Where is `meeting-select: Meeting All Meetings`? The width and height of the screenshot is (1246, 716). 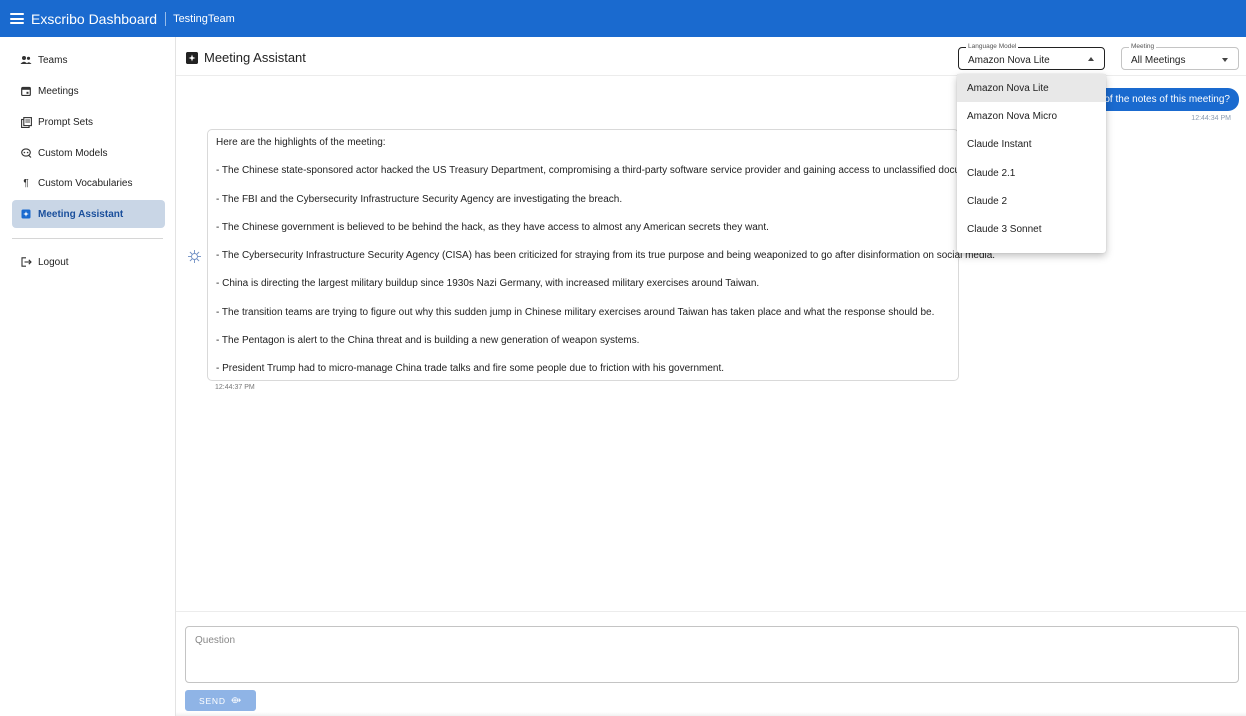 meeting-select: Meeting All Meetings is located at coordinates (1180, 56).